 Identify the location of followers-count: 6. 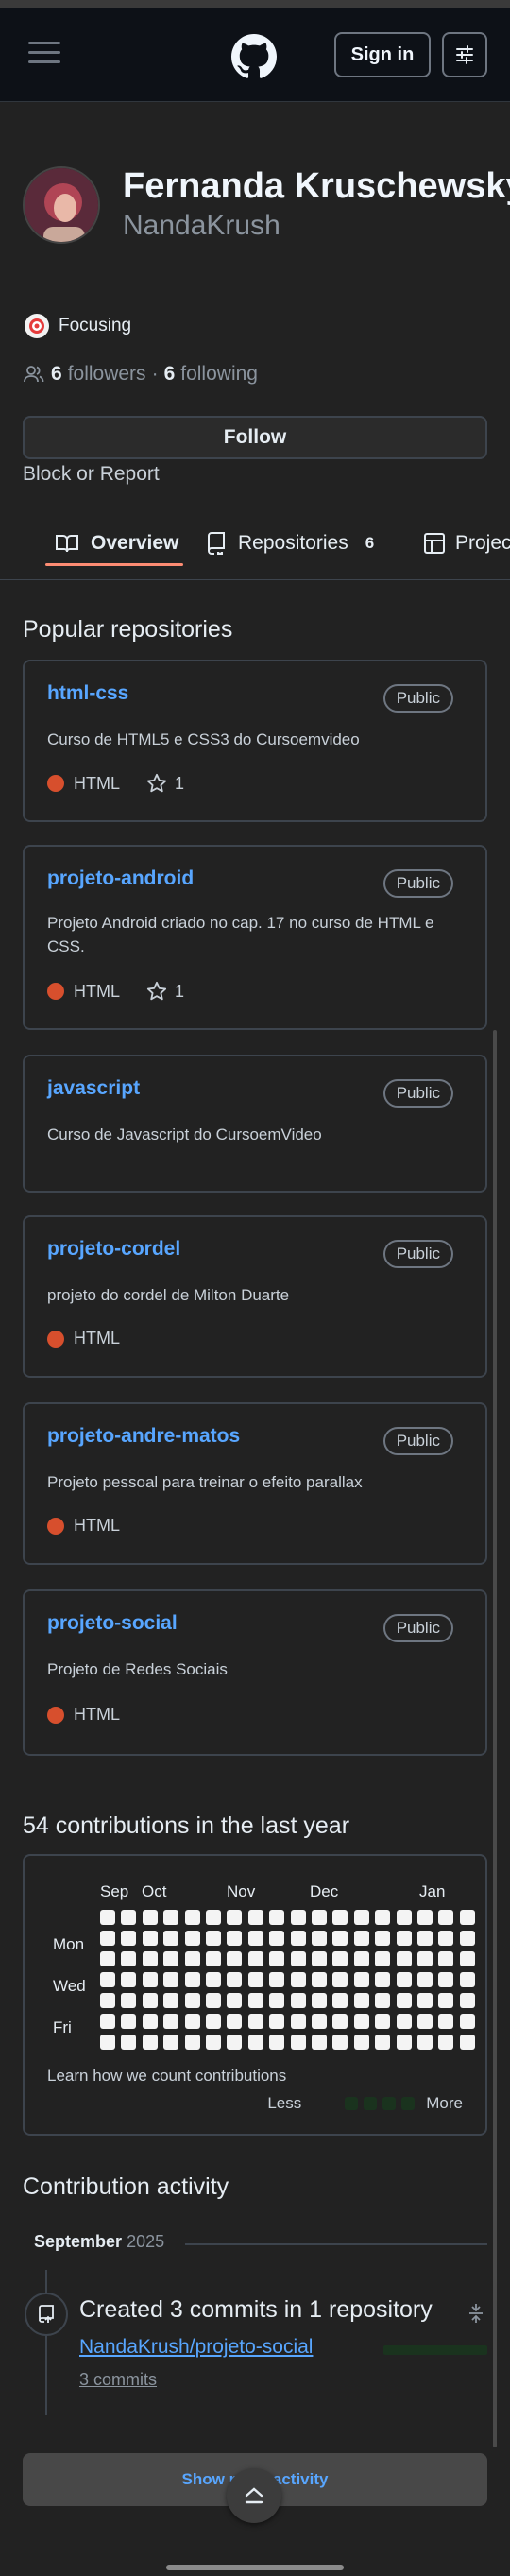
(56, 374).